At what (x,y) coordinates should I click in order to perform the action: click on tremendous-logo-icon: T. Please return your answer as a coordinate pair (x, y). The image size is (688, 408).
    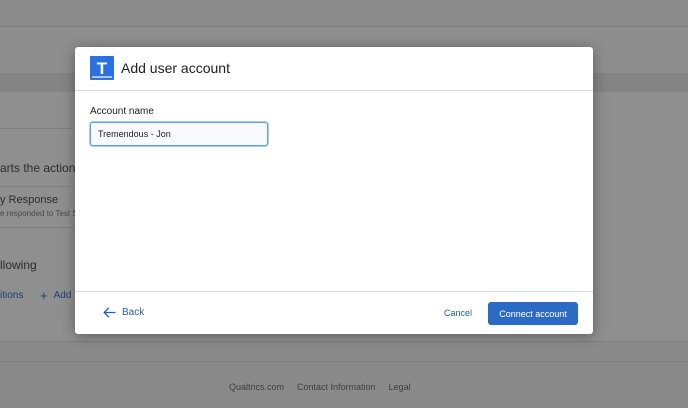
    Looking at the image, I should click on (102, 68).